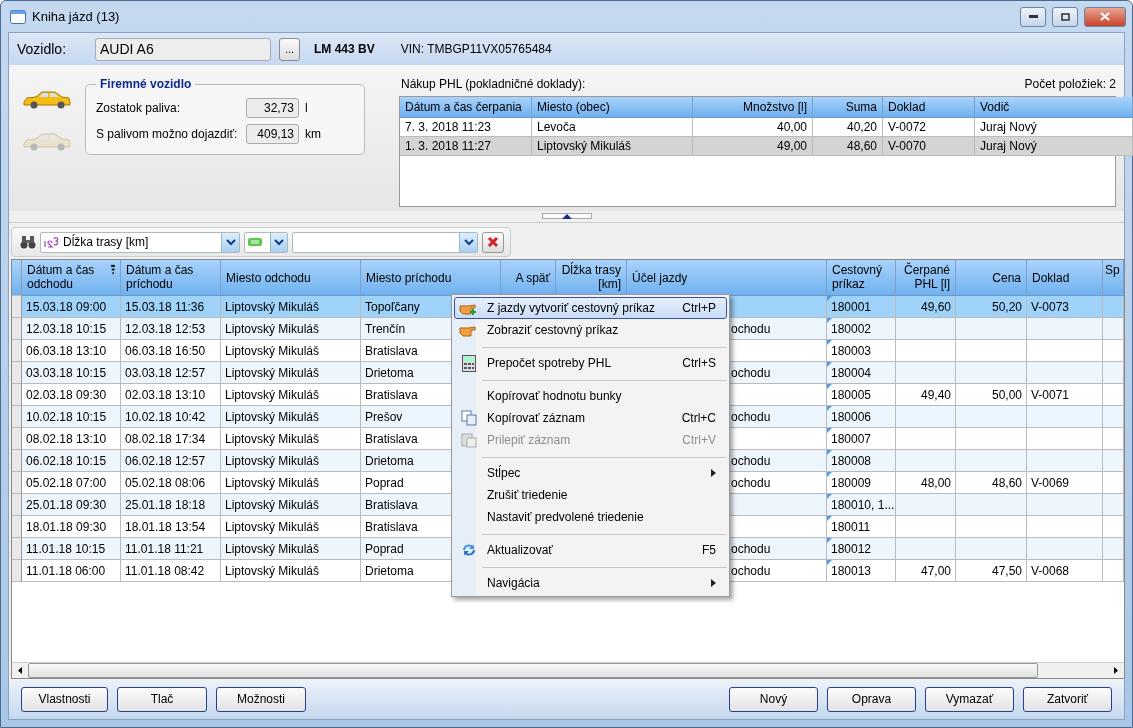 The height and width of the screenshot is (728, 1133). Describe the element at coordinates (71, 329) in the screenshot. I see `table-cell: 12.03.18 10:15` at that location.